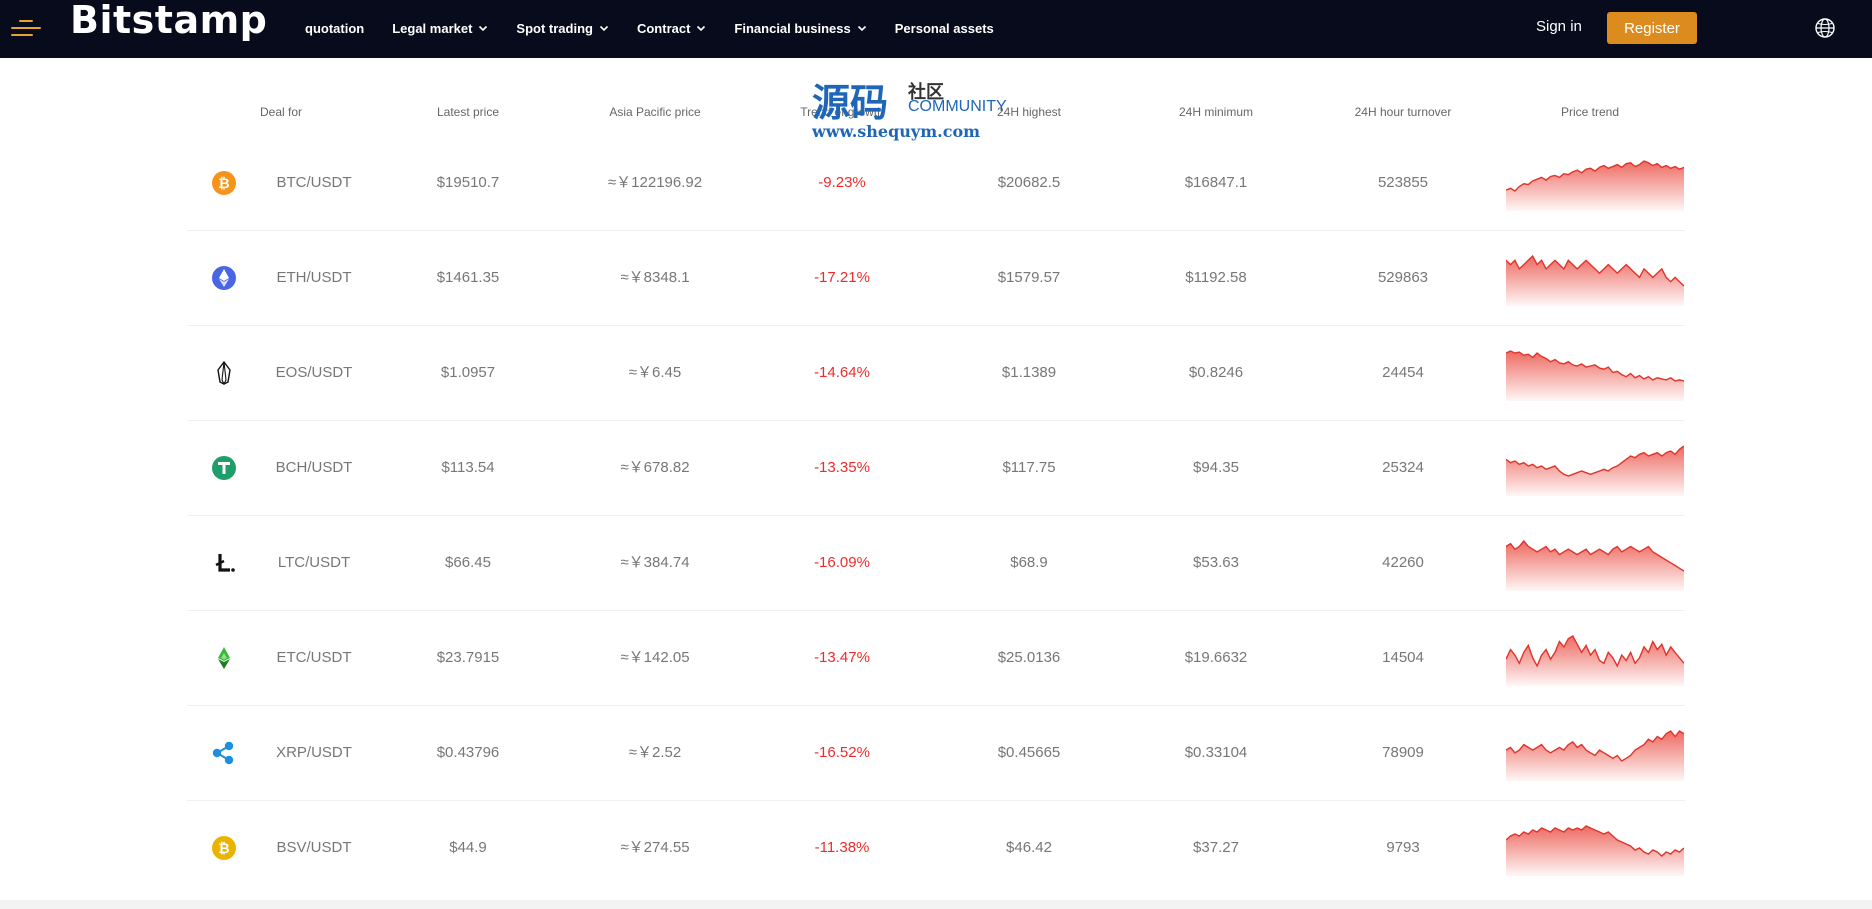 This screenshot has height=909, width=1872. What do you see at coordinates (842, 182) in the screenshot?
I see `growth-percent: -9.23%` at bounding box center [842, 182].